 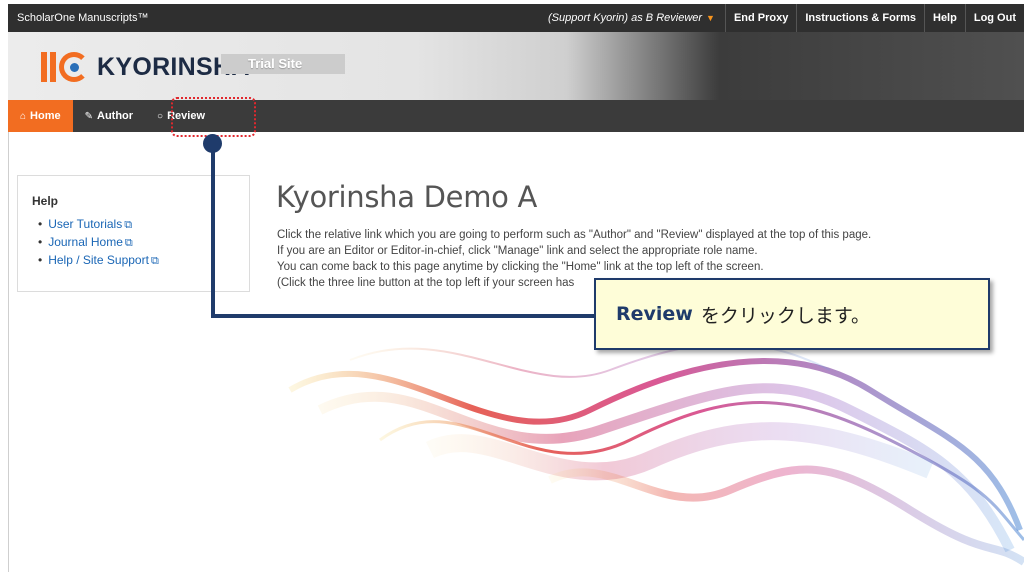 What do you see at coordinates (8, 352) in the screenshot?
I see `content-left-border` at bounding box center [8, 352].